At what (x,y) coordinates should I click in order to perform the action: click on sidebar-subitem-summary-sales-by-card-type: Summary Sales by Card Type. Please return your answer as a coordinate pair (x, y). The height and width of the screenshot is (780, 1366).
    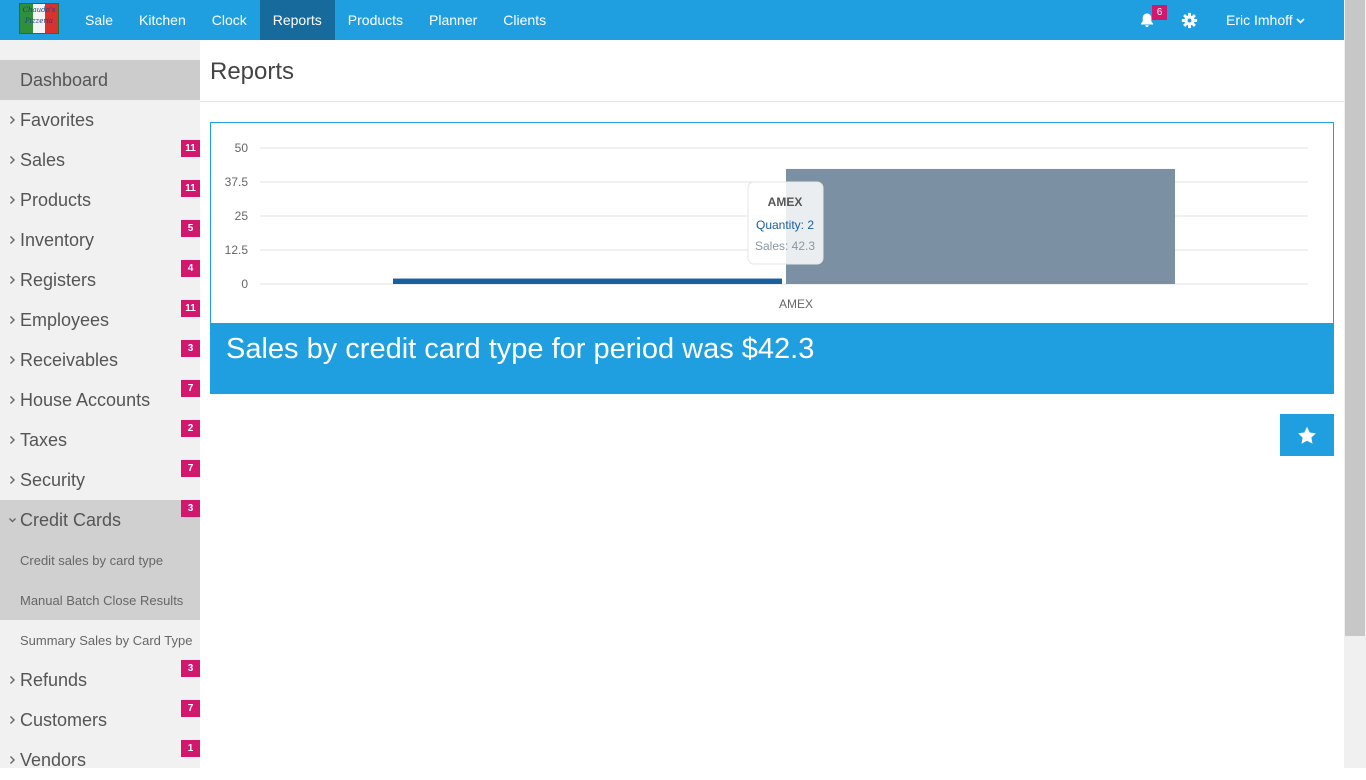
    Looking at the image, I should click on (100, 640).